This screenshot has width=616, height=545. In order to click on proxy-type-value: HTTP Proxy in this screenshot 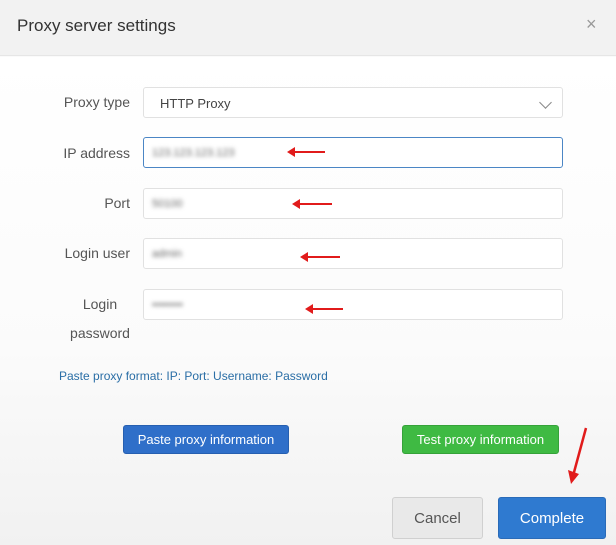, I will do `click(195, 103)`.